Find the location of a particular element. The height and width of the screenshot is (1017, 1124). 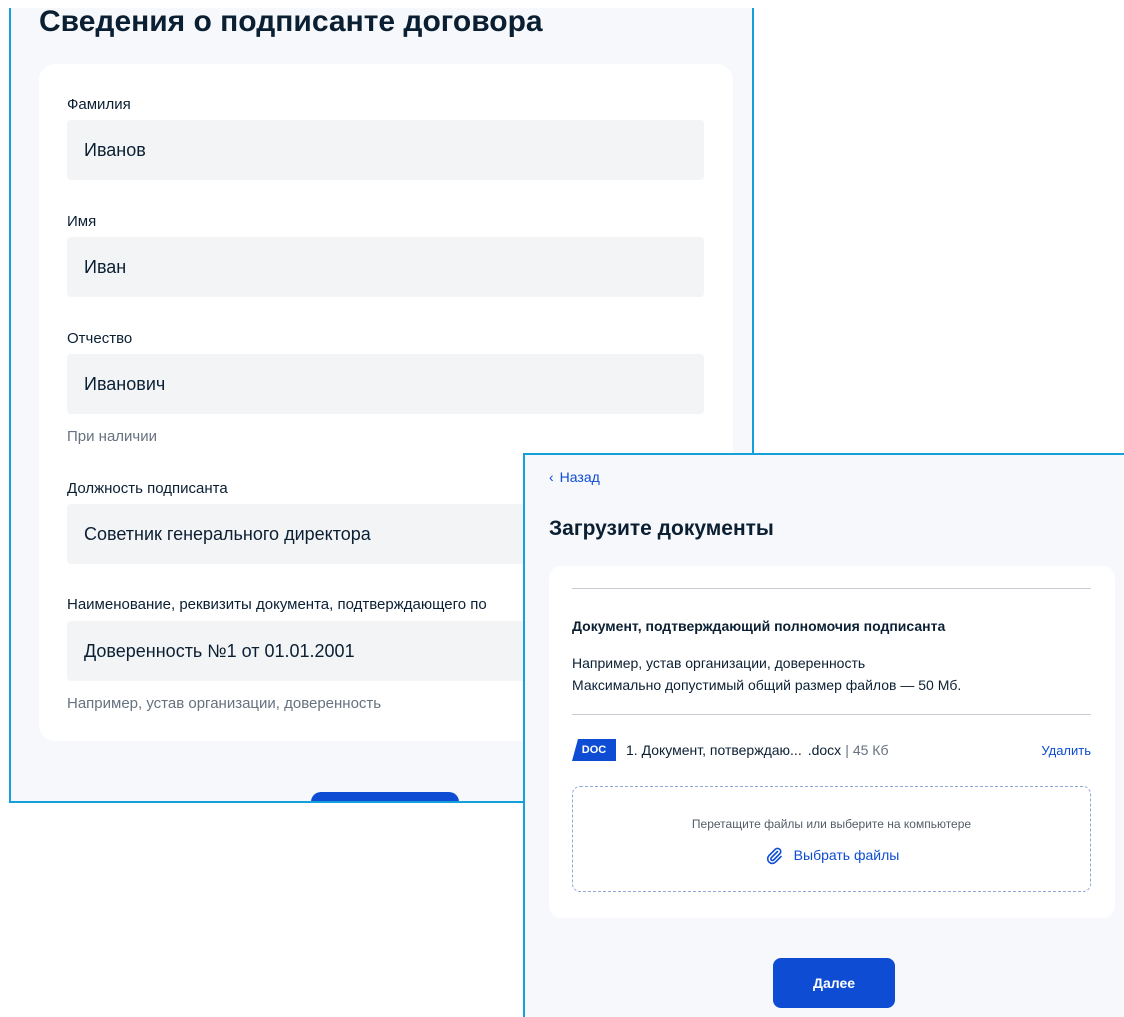

last-name-input: Иванов is located at coordinates (385, 150).